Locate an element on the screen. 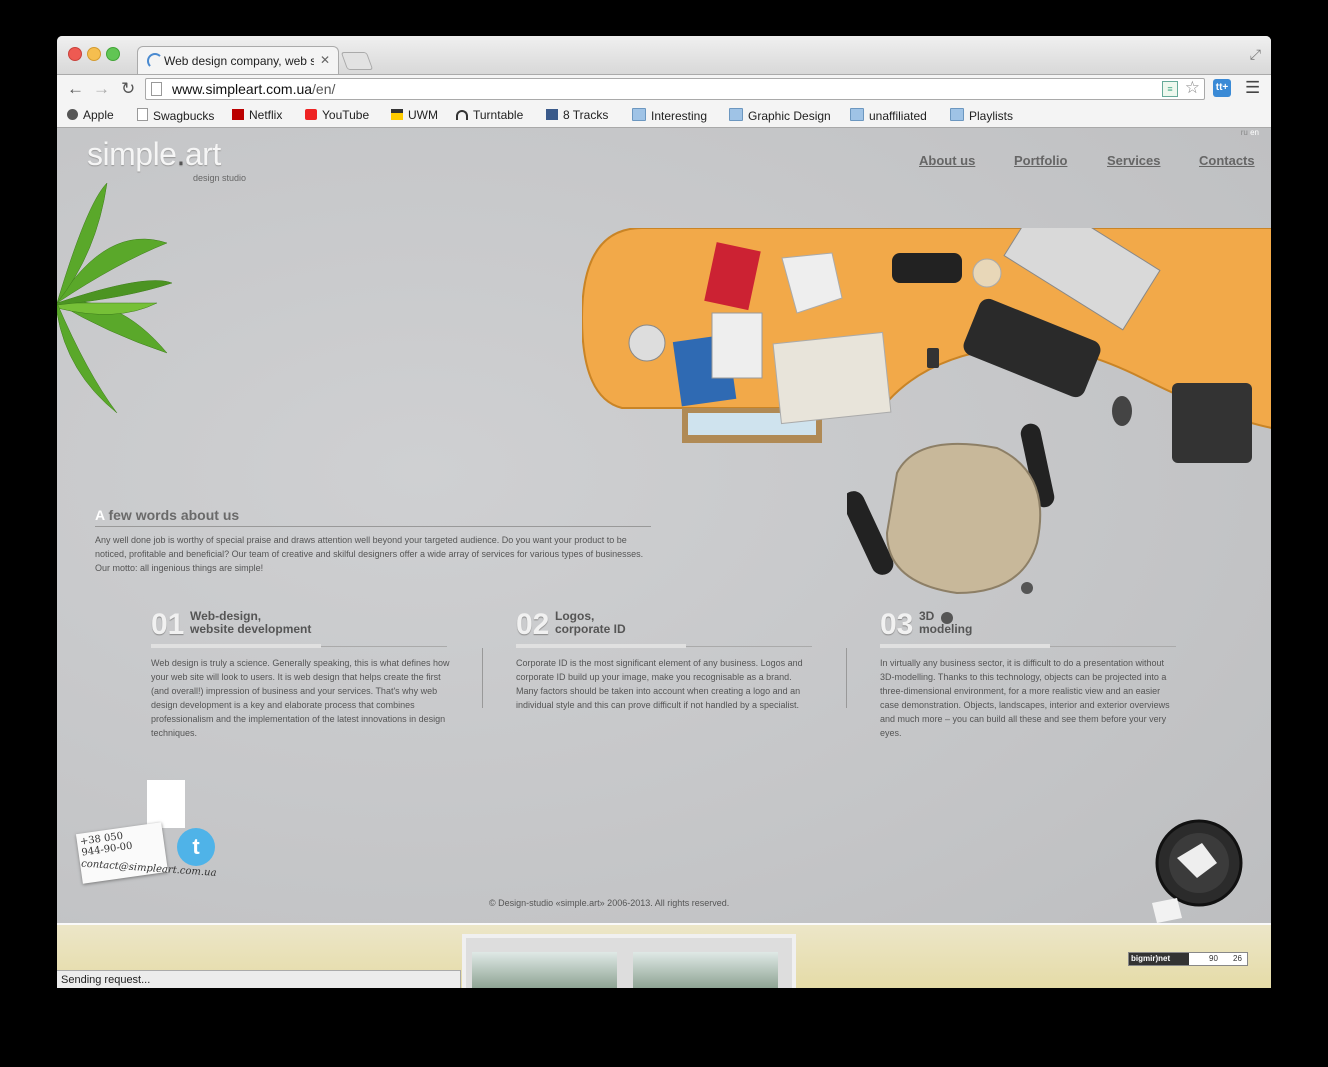  about-heading: A few words about us is located at coordinates (167, 515).